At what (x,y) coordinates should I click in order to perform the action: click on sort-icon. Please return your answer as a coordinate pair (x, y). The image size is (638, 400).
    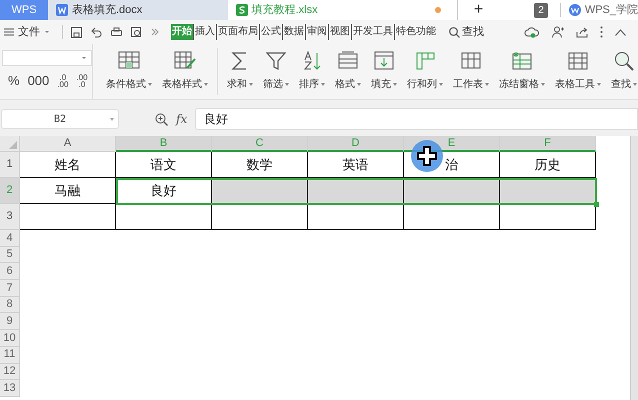
    Looking at the image, I should click on (312, 61).